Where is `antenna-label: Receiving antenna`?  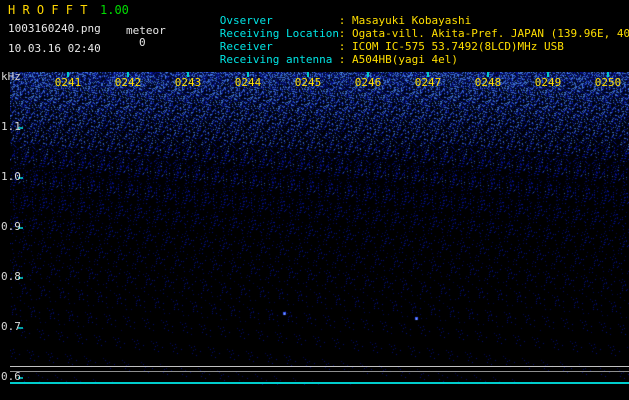 antenna-label: Receiving antenna is located at coordinates (276, 59).